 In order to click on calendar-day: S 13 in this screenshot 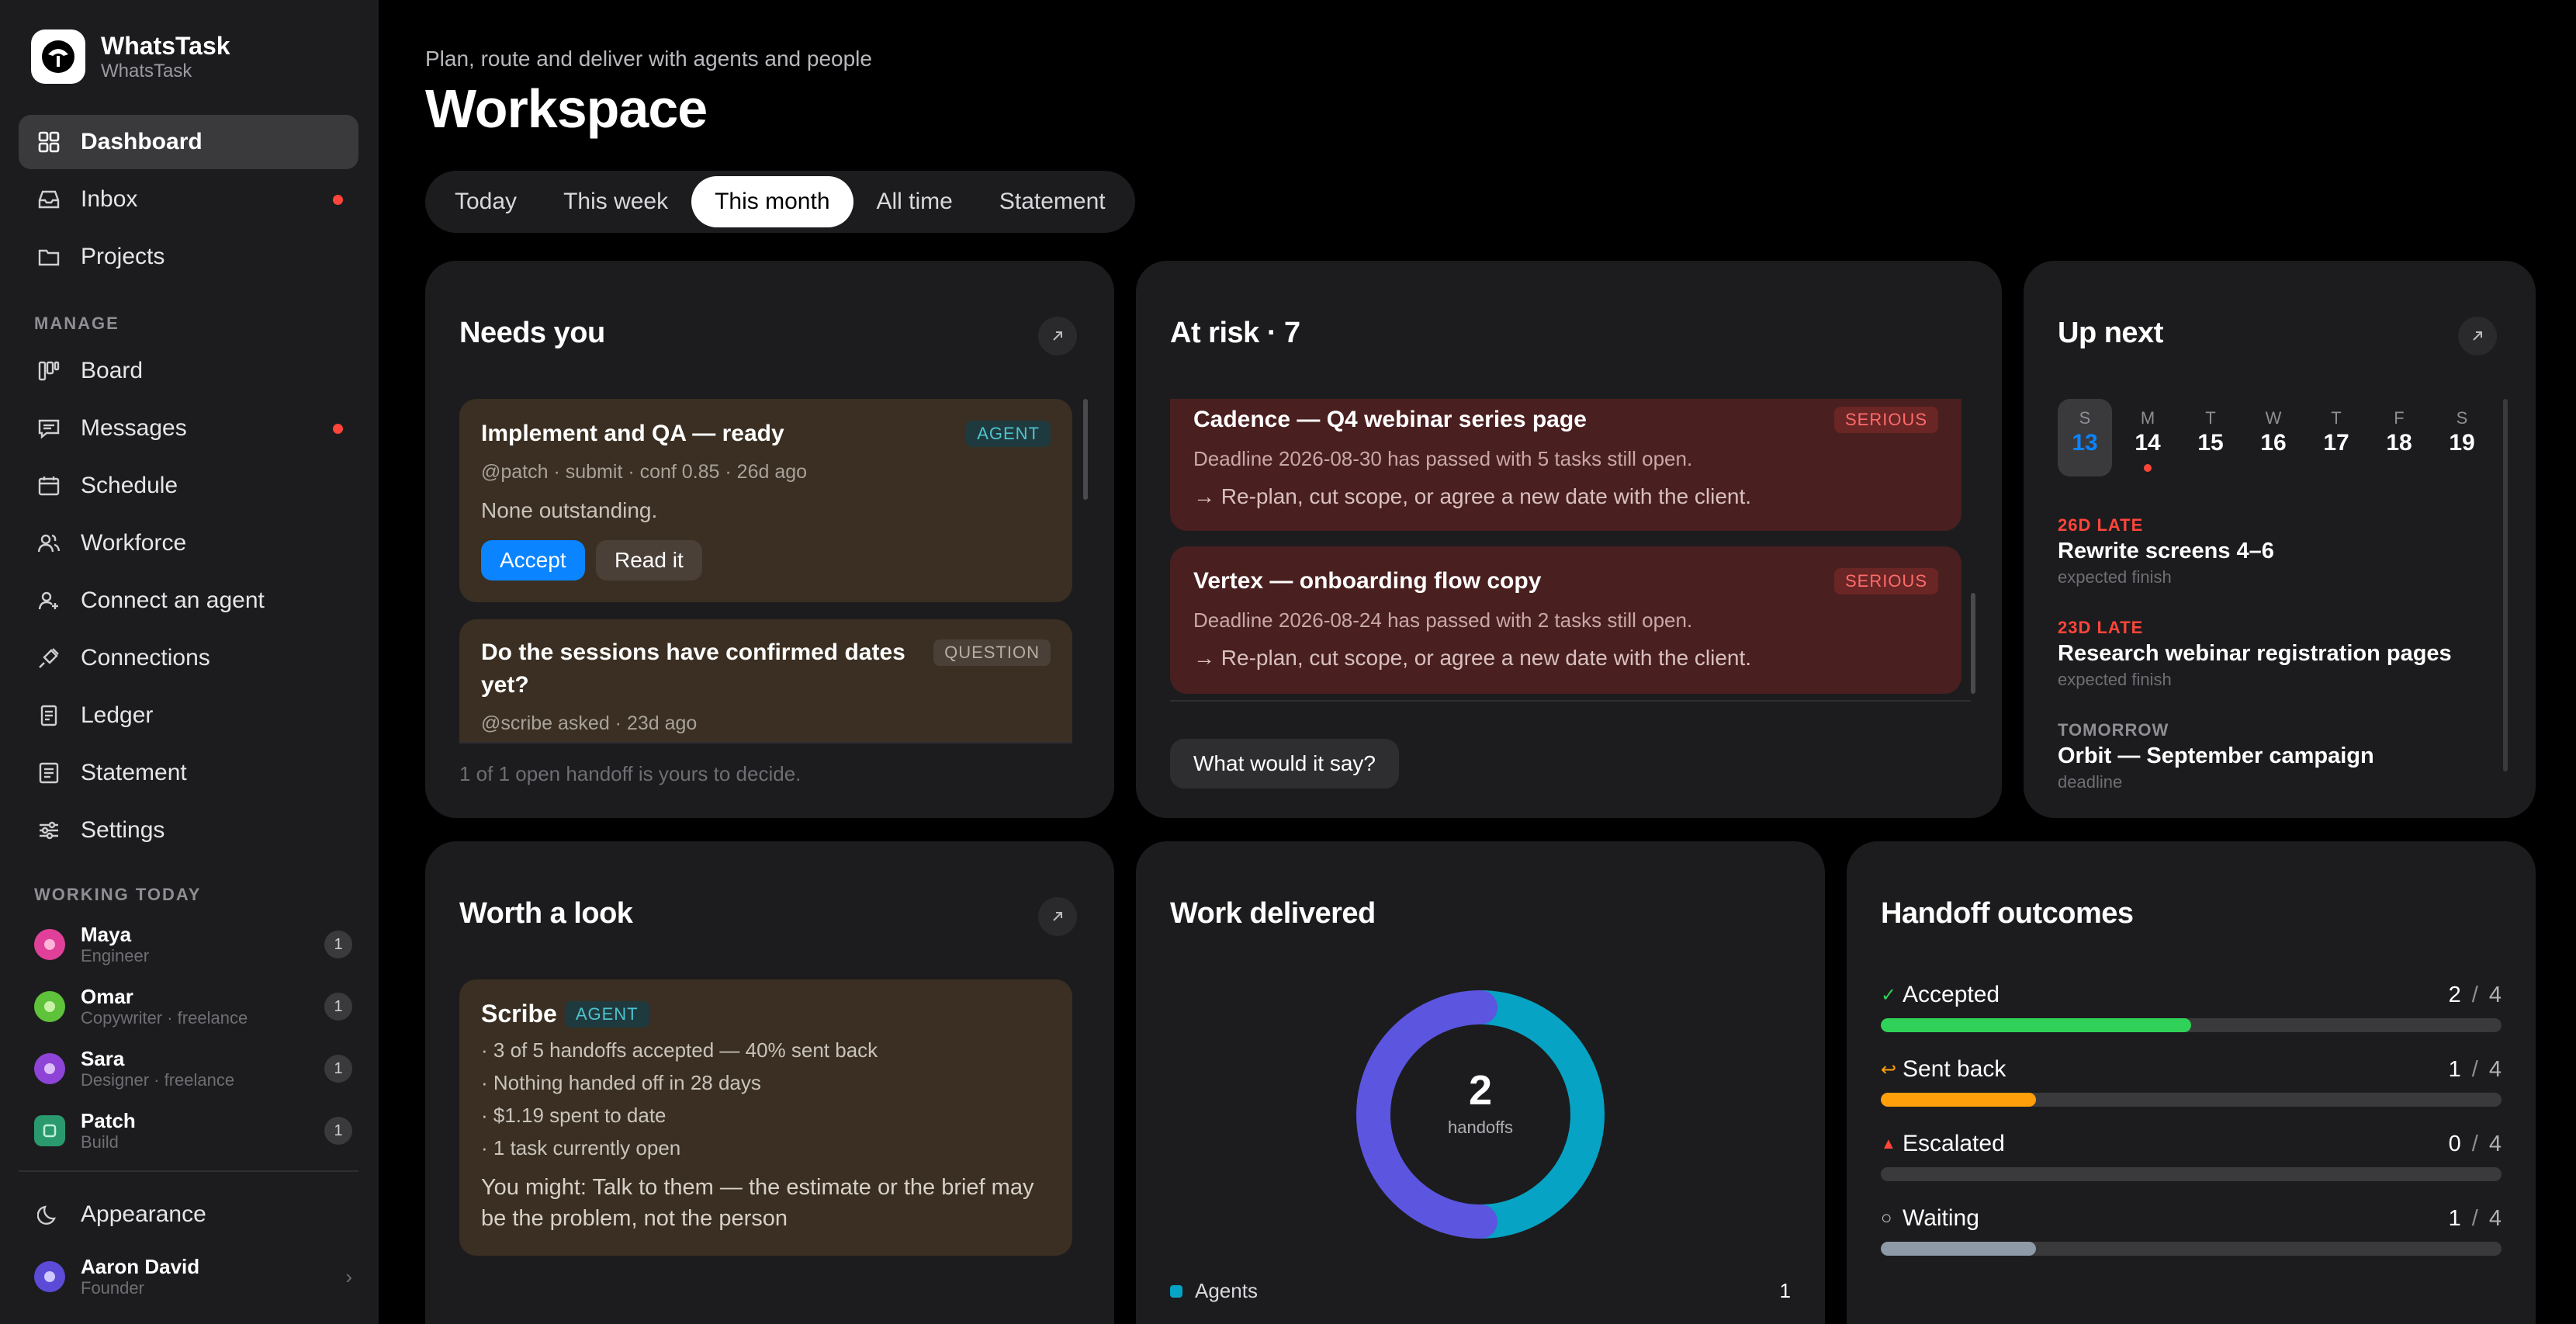, I will do `click(2085, 438)`.